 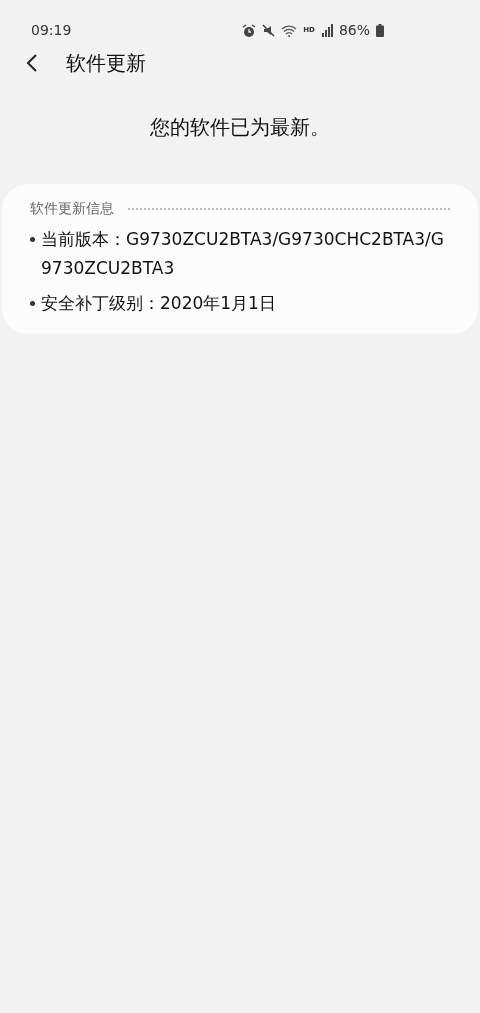 What do you see at coordinates (289, 30) in the screenshot?
I see `wifi-icon` at bounding box center [289, 30].